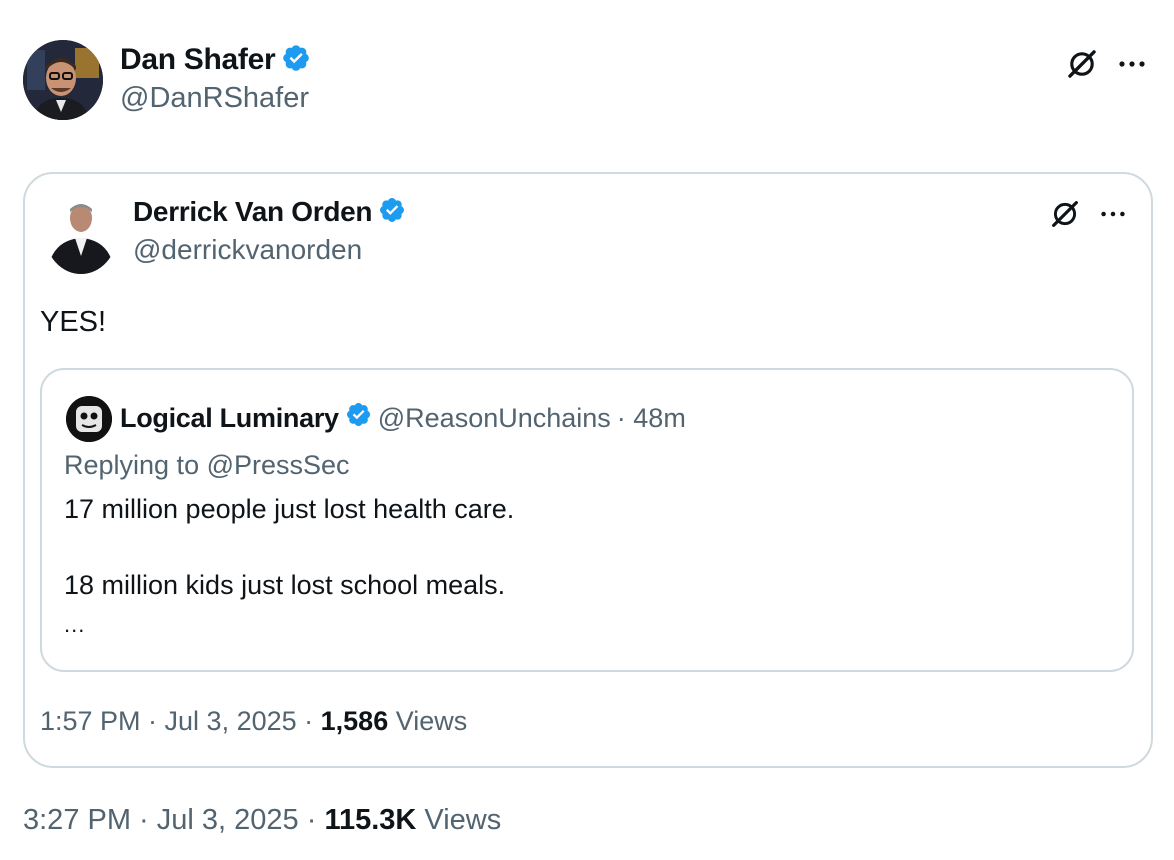 This screenshot has width=1174, height=860. Describe the element at coordinates (354, 721) in the screenshot. I see `quoted-views-count: 1,586` at that location.